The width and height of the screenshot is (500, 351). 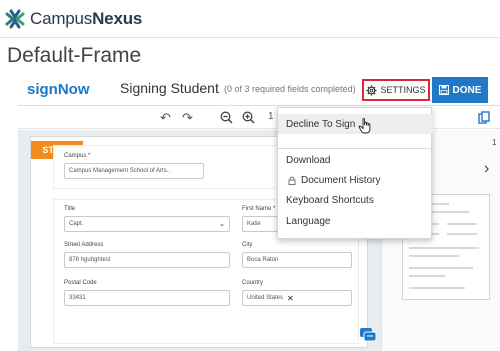 I want to click on country-label: Country, so click(x=253, y=283).